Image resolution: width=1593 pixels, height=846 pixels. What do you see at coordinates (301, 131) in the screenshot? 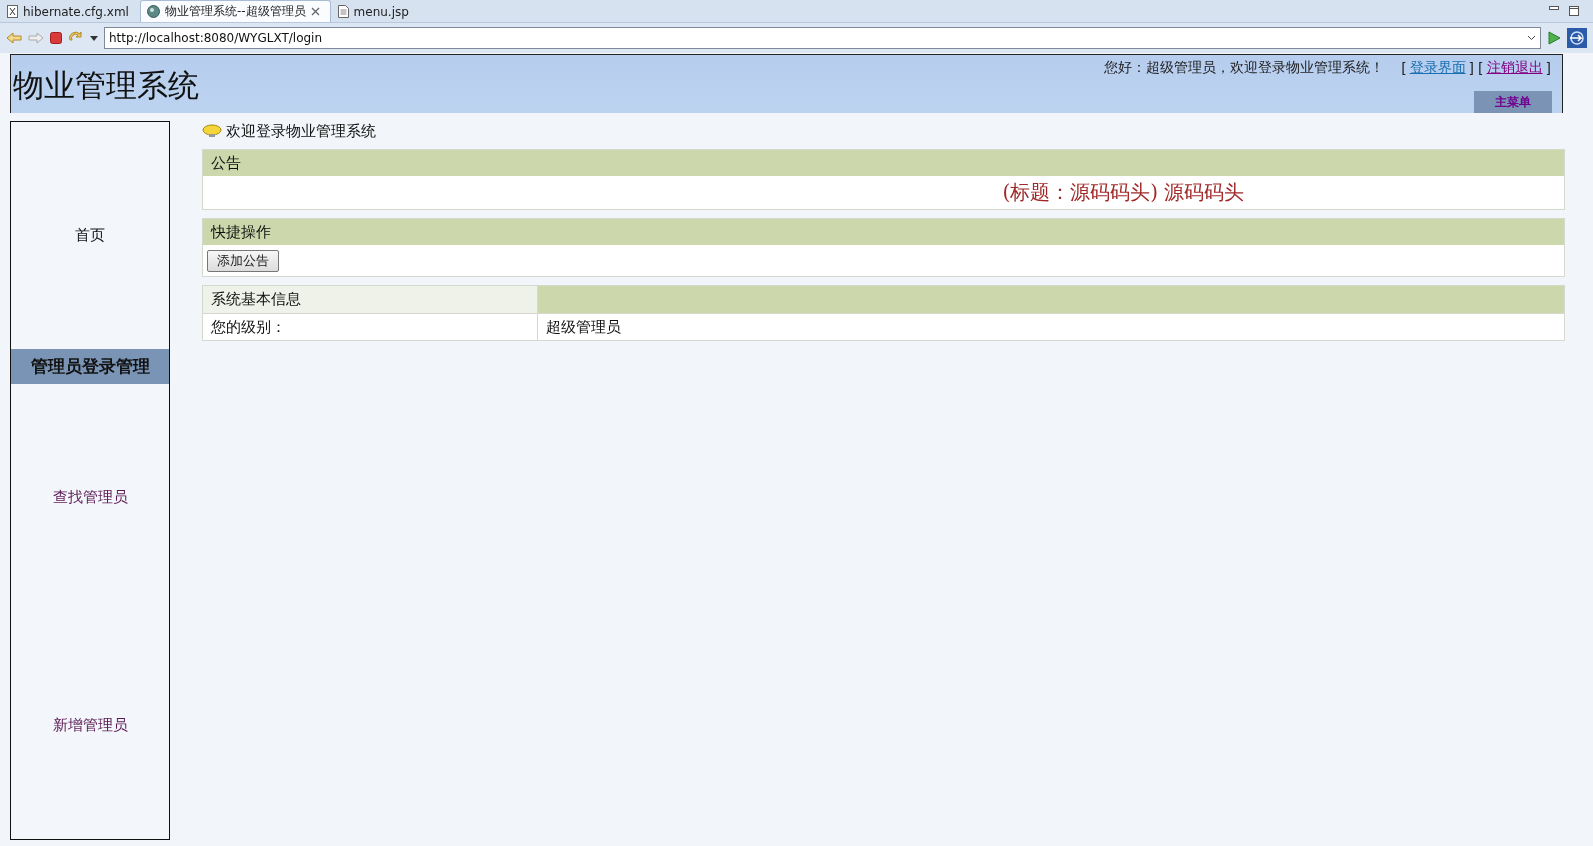
I see `welcome-text: 欢迎登录物业管理系统` at bounding box center [301, 131].